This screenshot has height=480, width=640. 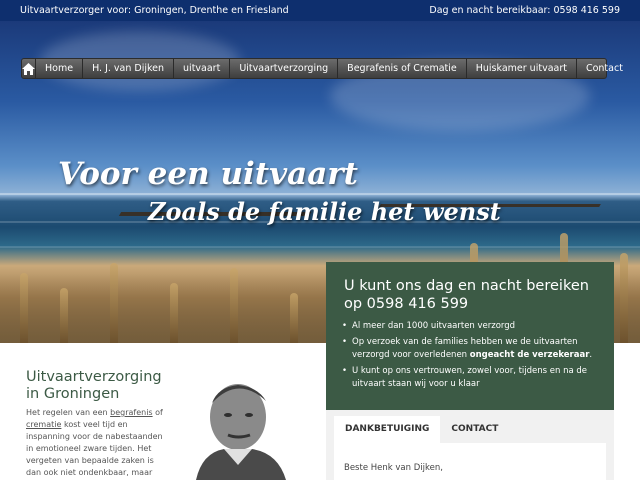 I want to click on nav-item-home-icon, so click(x=29, y=68).